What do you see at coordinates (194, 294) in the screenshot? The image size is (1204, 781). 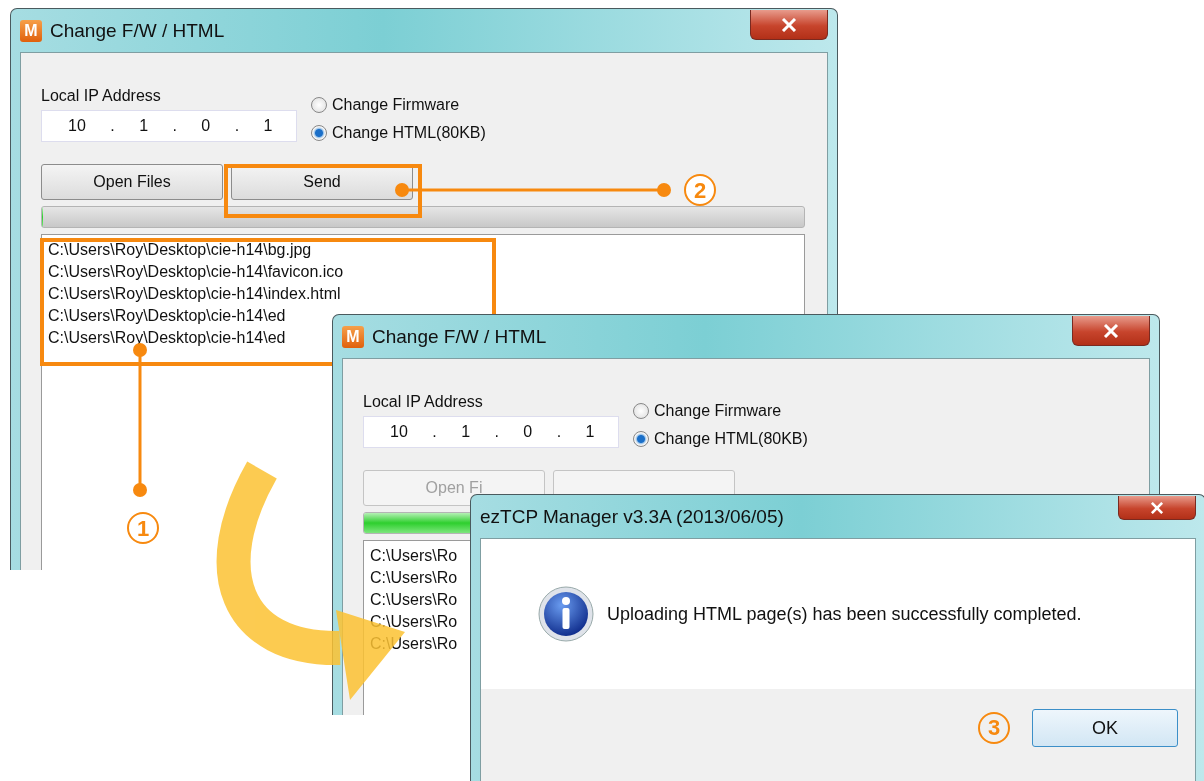 I see `file-path: C:\Users\Roy\Desktop\cie-h14\index.html` at bounding box center [194, 294].